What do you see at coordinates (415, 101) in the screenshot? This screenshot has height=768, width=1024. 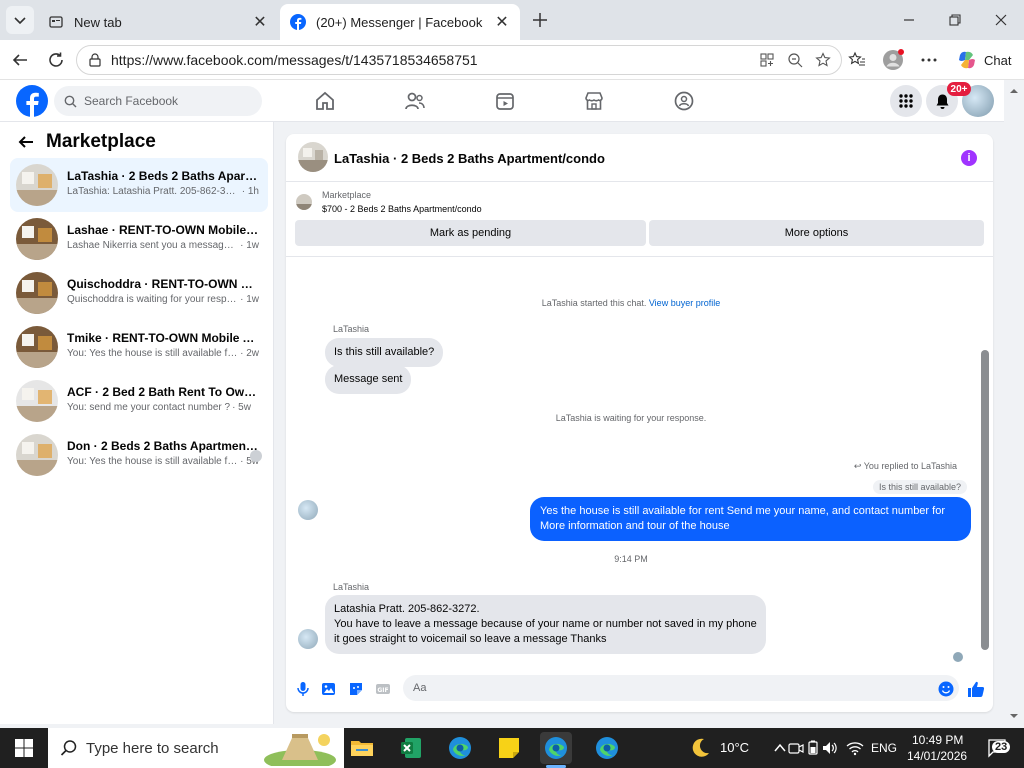 I see `nav-friends` at bounding box center [415, 101].